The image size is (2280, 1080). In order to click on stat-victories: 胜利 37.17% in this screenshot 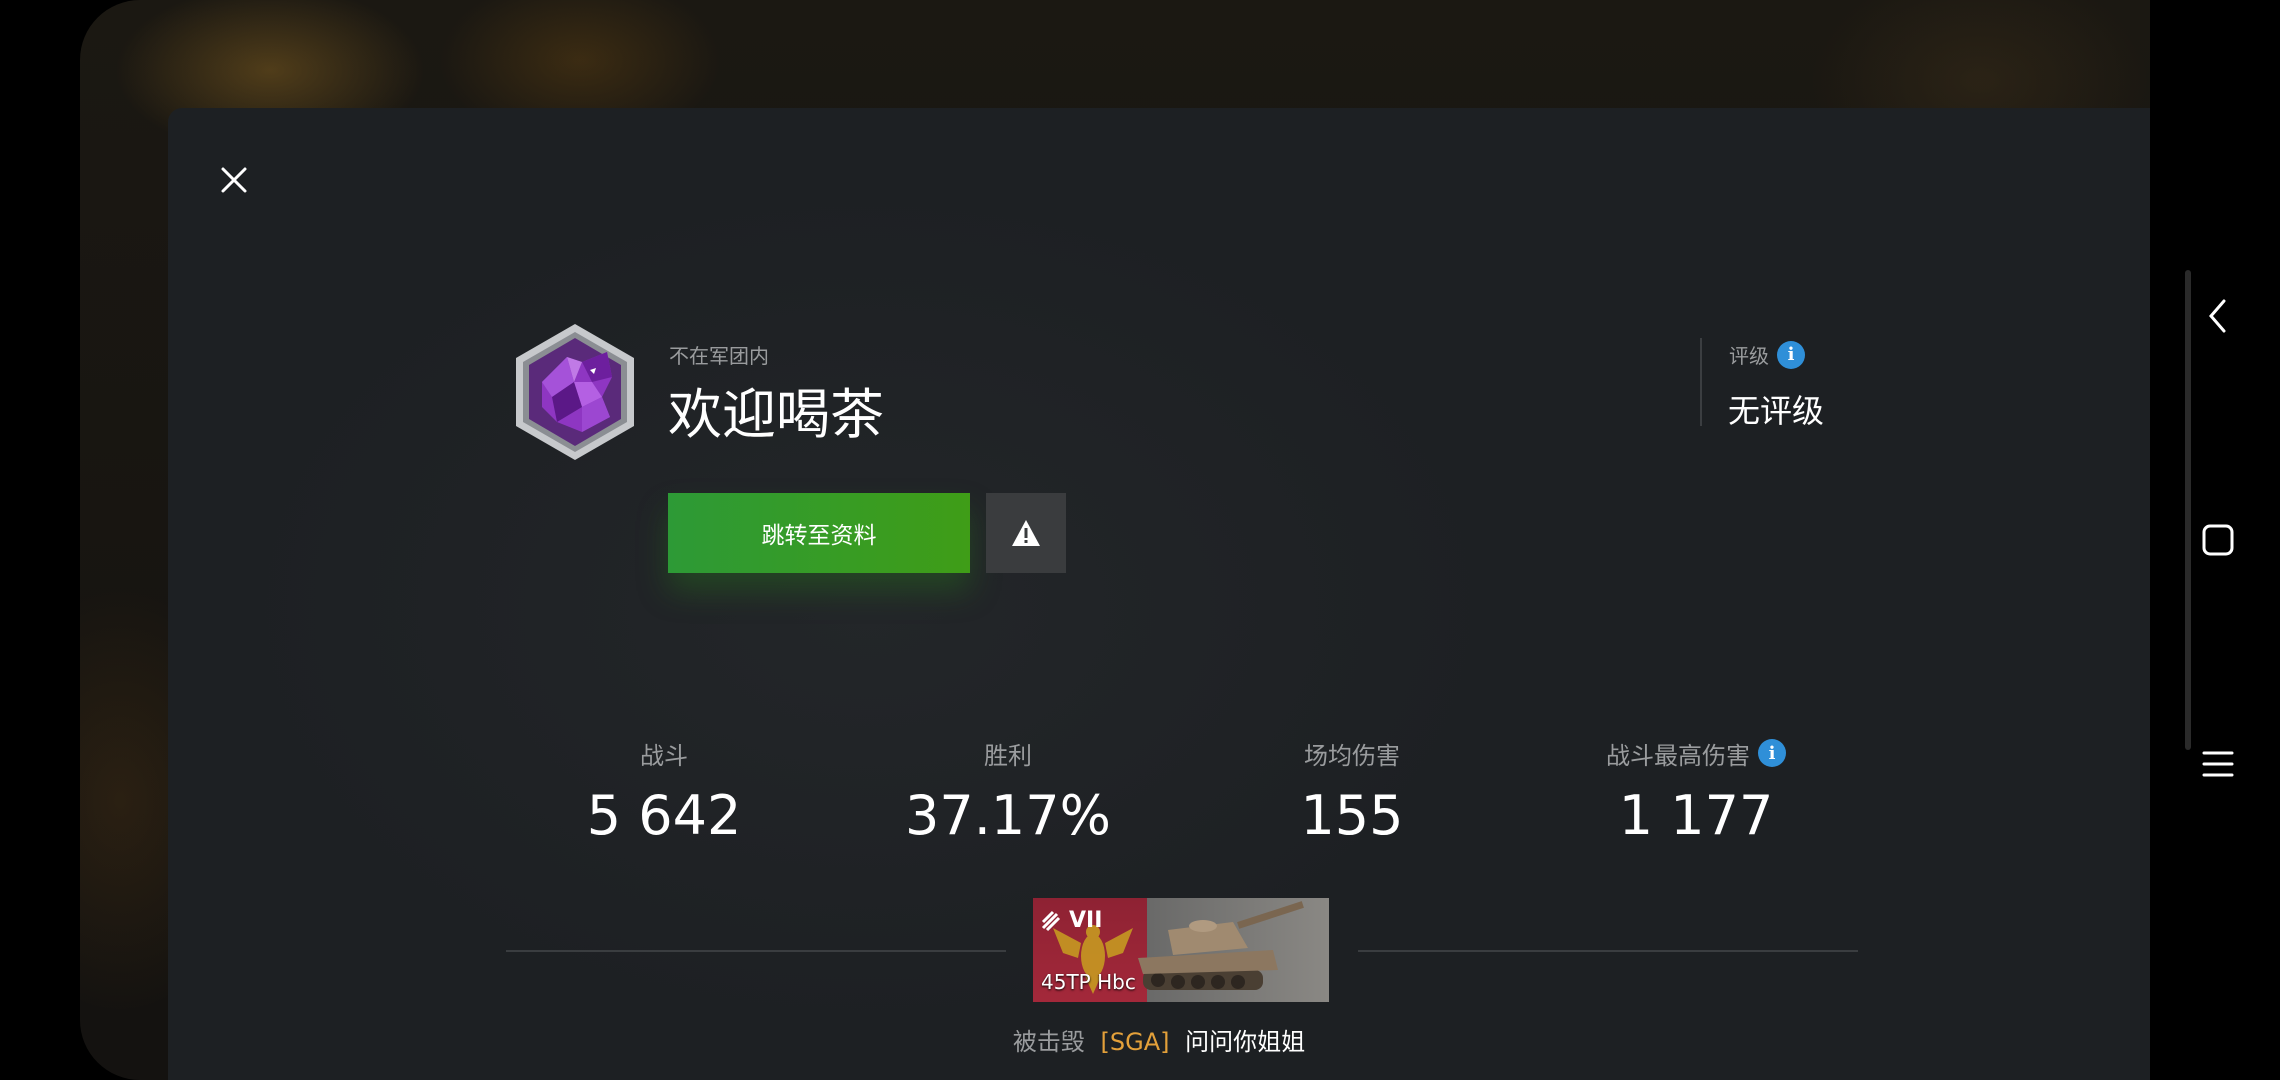, I will do `click(1008, 792)`.